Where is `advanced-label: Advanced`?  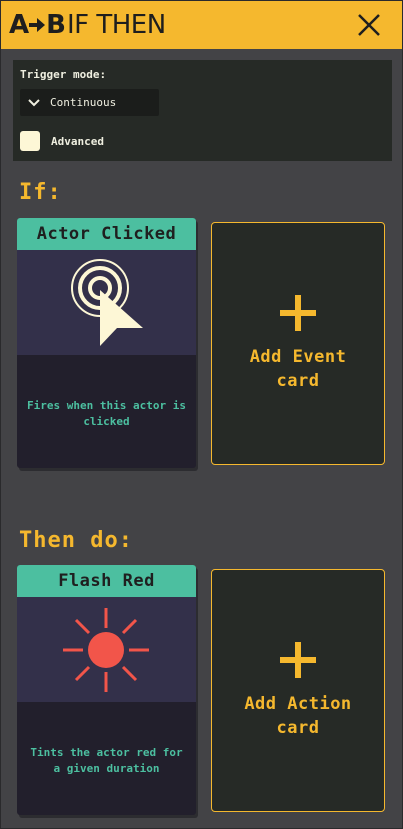 advanced-label: Advanced is located at coordinates (77, 141).